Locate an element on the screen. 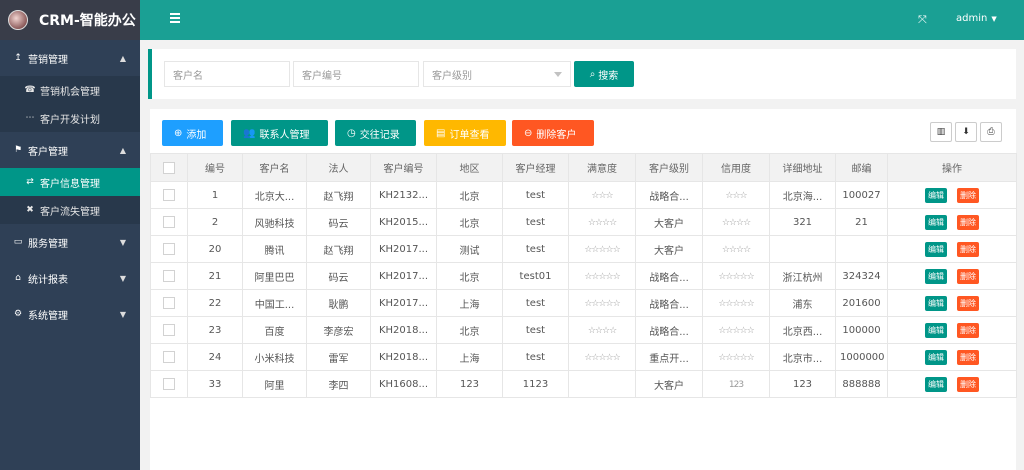  nav-group-0: ↥ 营销管理 ▲ is located at coordinates (70, 58).